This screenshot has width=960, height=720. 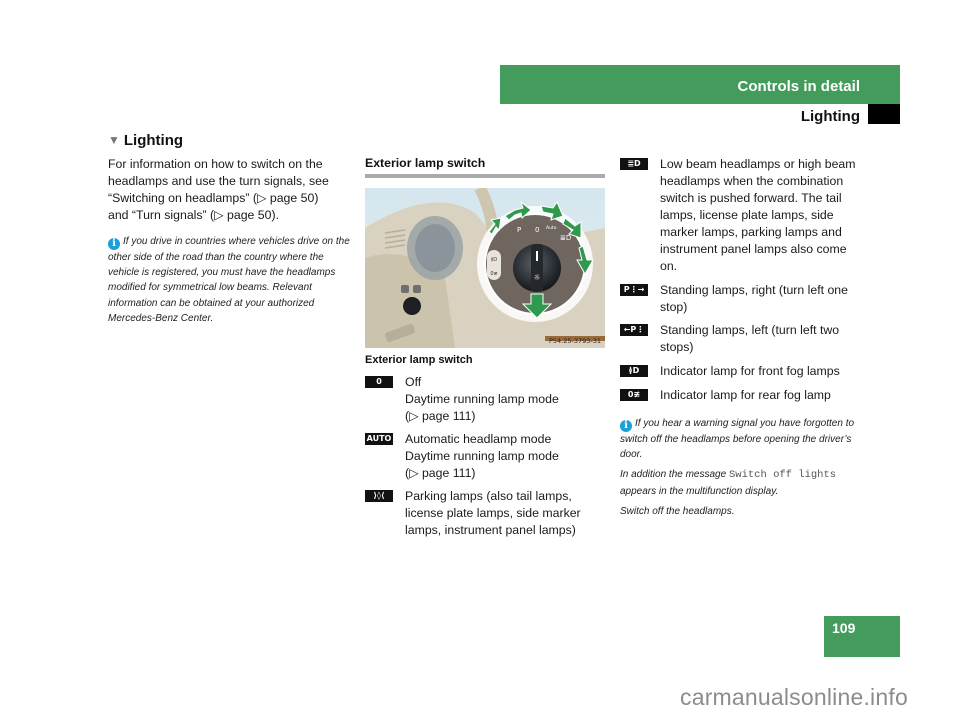 What do you see at coordinates (379, 496) in the screenshot?
I see `parking-lamps-icon: ⟩◊⟨` at bounding box center [379, 496].